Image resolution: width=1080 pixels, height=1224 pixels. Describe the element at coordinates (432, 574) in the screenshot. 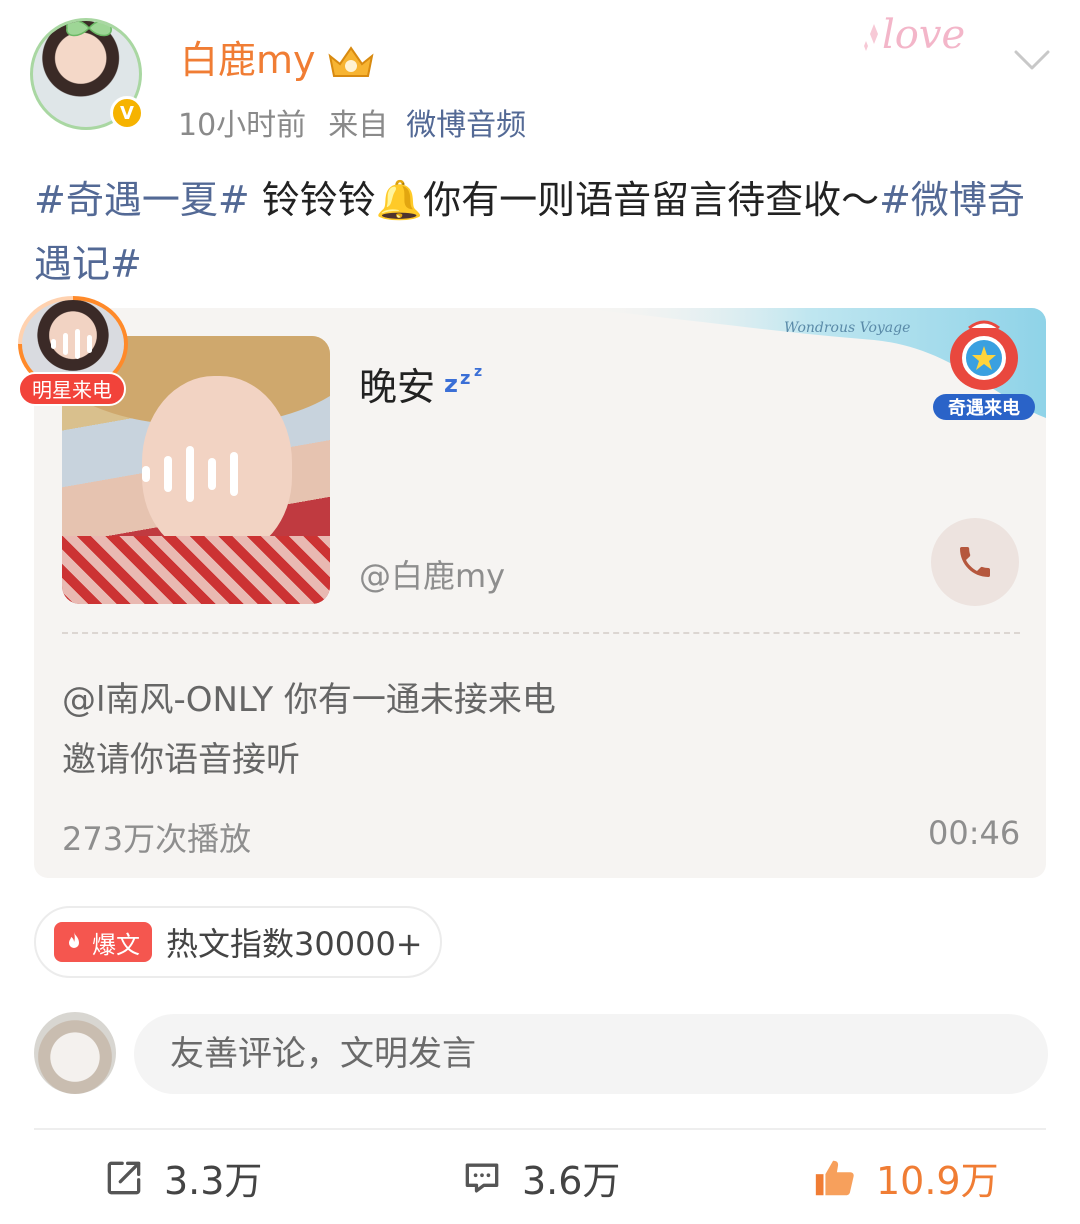

I see `audio-author-mention: @白鹿my` at that location.